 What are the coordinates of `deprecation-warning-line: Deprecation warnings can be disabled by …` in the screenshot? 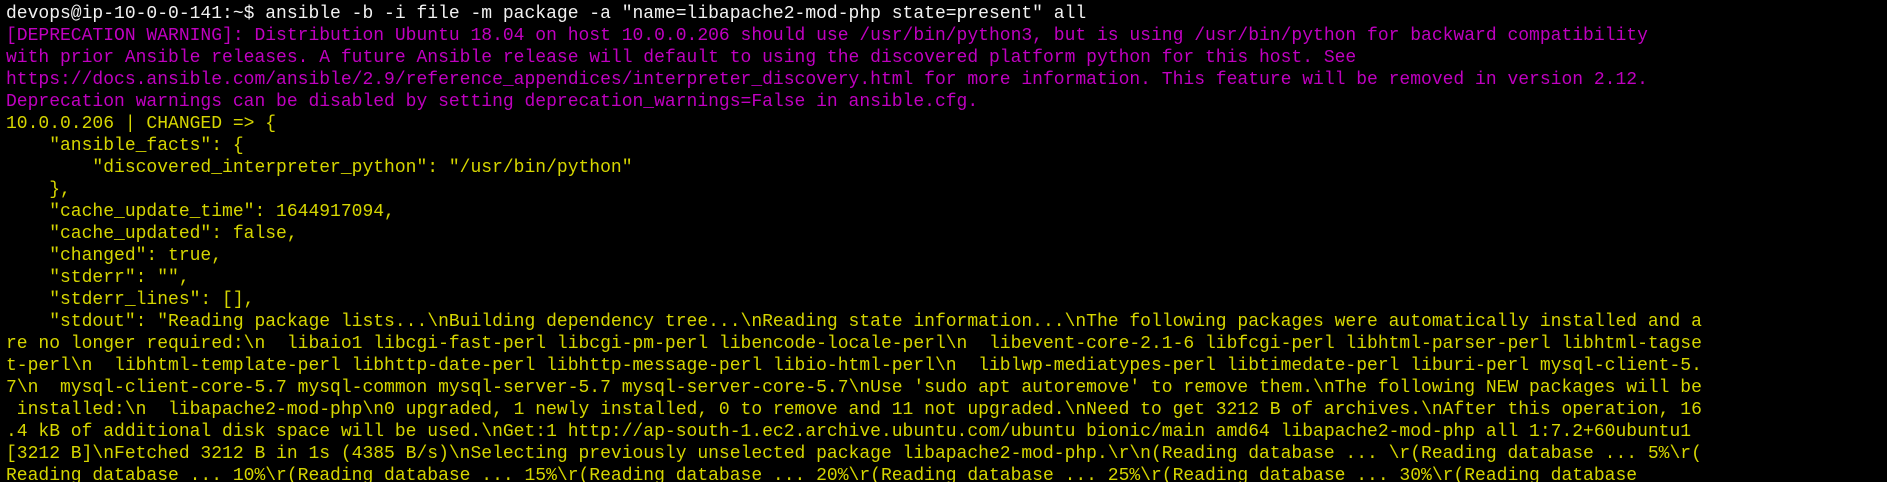 It's located at (492, 102).